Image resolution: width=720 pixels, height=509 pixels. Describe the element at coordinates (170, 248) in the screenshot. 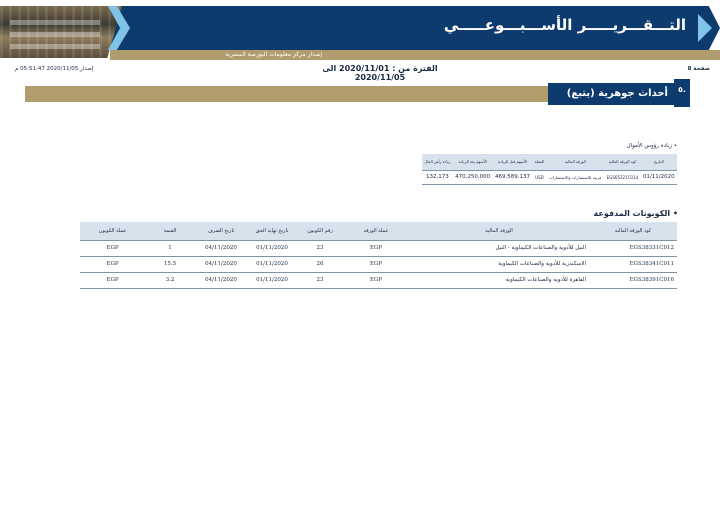

I see `table-cell: 1` at that location.